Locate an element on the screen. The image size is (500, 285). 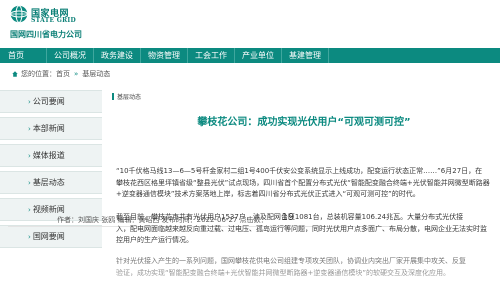
sidebar-item-grassroots: › 基层动态 is located at coordinates (51, 182).